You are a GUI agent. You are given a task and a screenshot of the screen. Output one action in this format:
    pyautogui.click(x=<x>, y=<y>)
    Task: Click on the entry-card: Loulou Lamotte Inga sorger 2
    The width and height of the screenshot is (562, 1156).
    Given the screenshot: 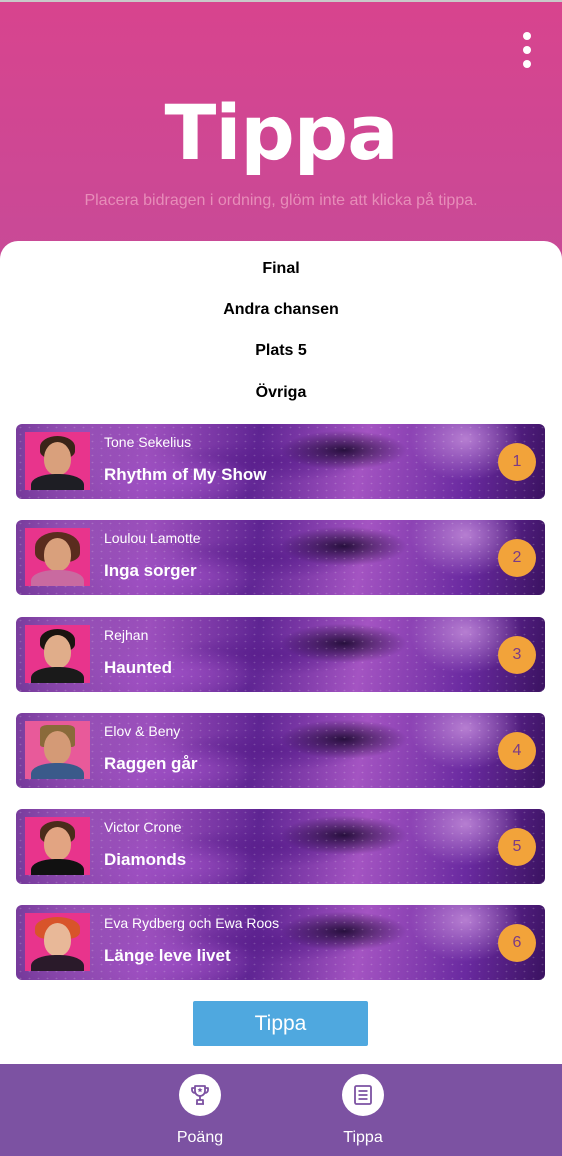 What is the action you would take?
    pyautogui.click(x=280, y=557)
    